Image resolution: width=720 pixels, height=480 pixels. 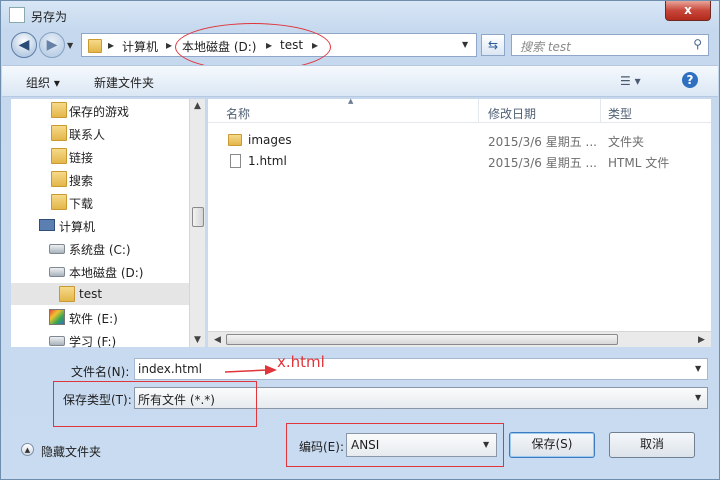 What do you see at coordinates (100, 294) in the screenshot?
I see `sidebar-item-test: test` at bounding box center [100, 294].